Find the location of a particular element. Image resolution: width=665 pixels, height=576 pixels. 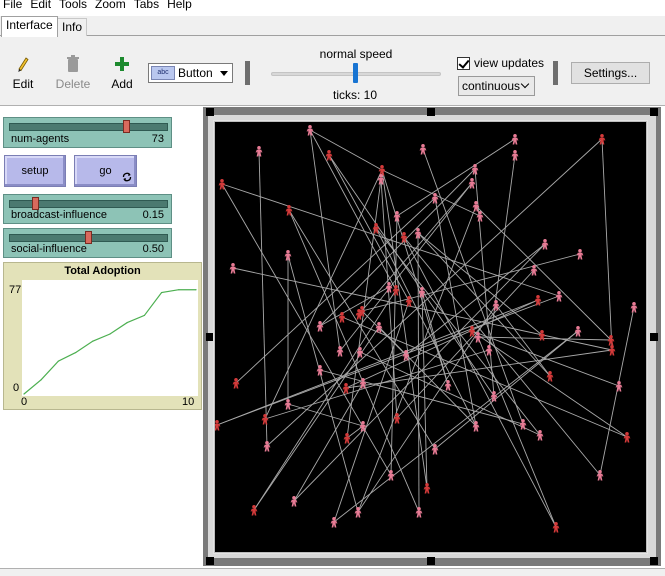

setup-button: setup is located at coordinates (35, 171).